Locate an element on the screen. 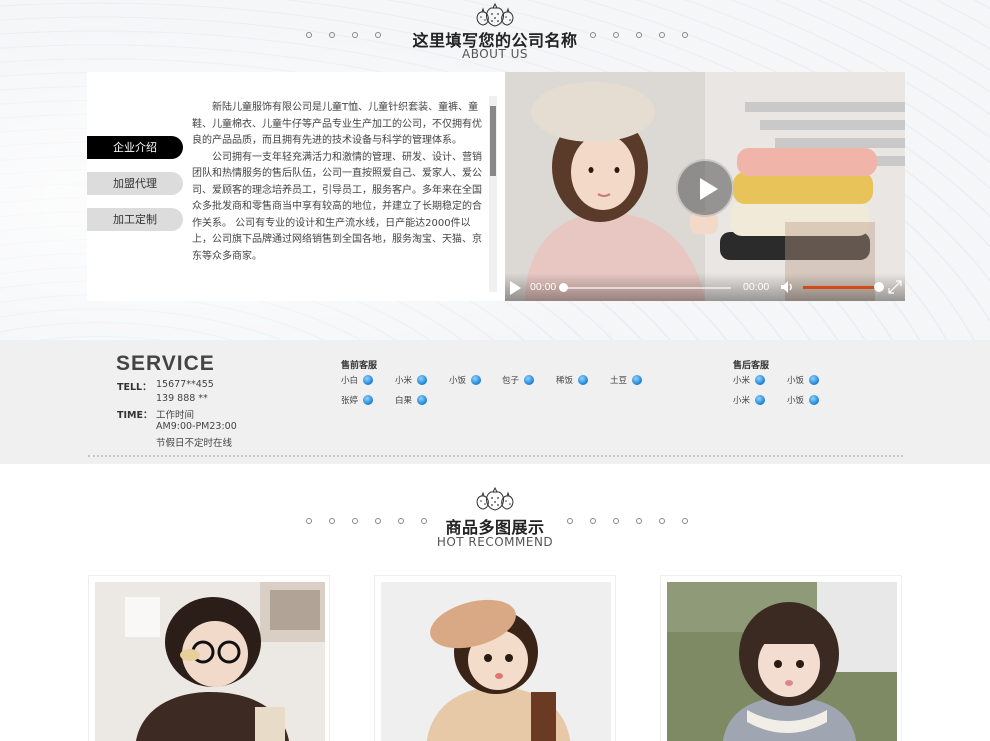 The height and width of the screenshot is (741, 990). contact-name: 土豆 is located at coordinates (619, 381).